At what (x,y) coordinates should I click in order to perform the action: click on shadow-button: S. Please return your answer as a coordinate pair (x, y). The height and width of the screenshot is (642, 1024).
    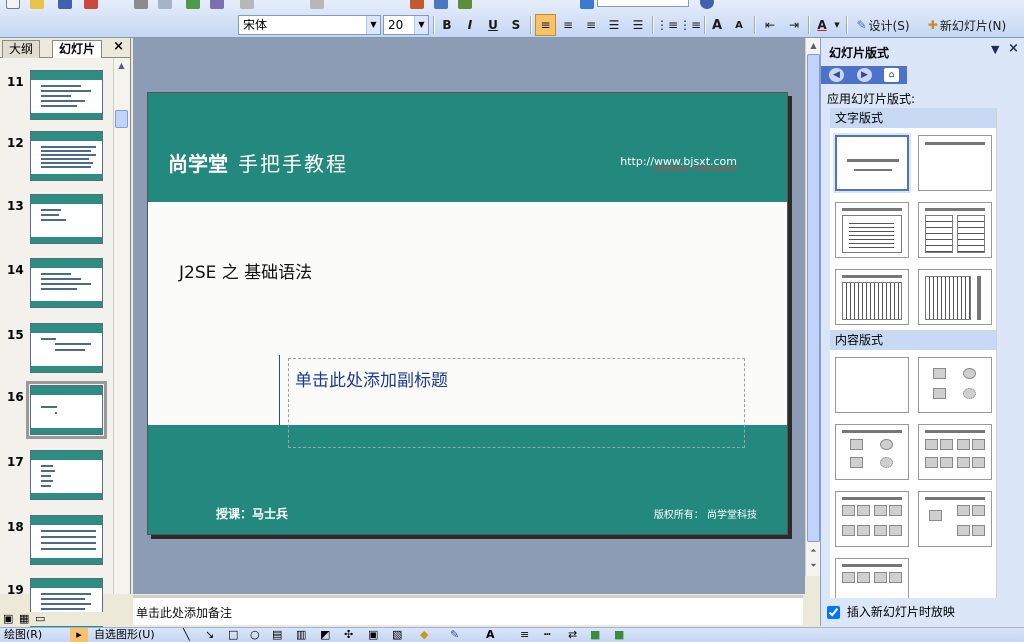
    Looking at the image, I should click on (516, 25).